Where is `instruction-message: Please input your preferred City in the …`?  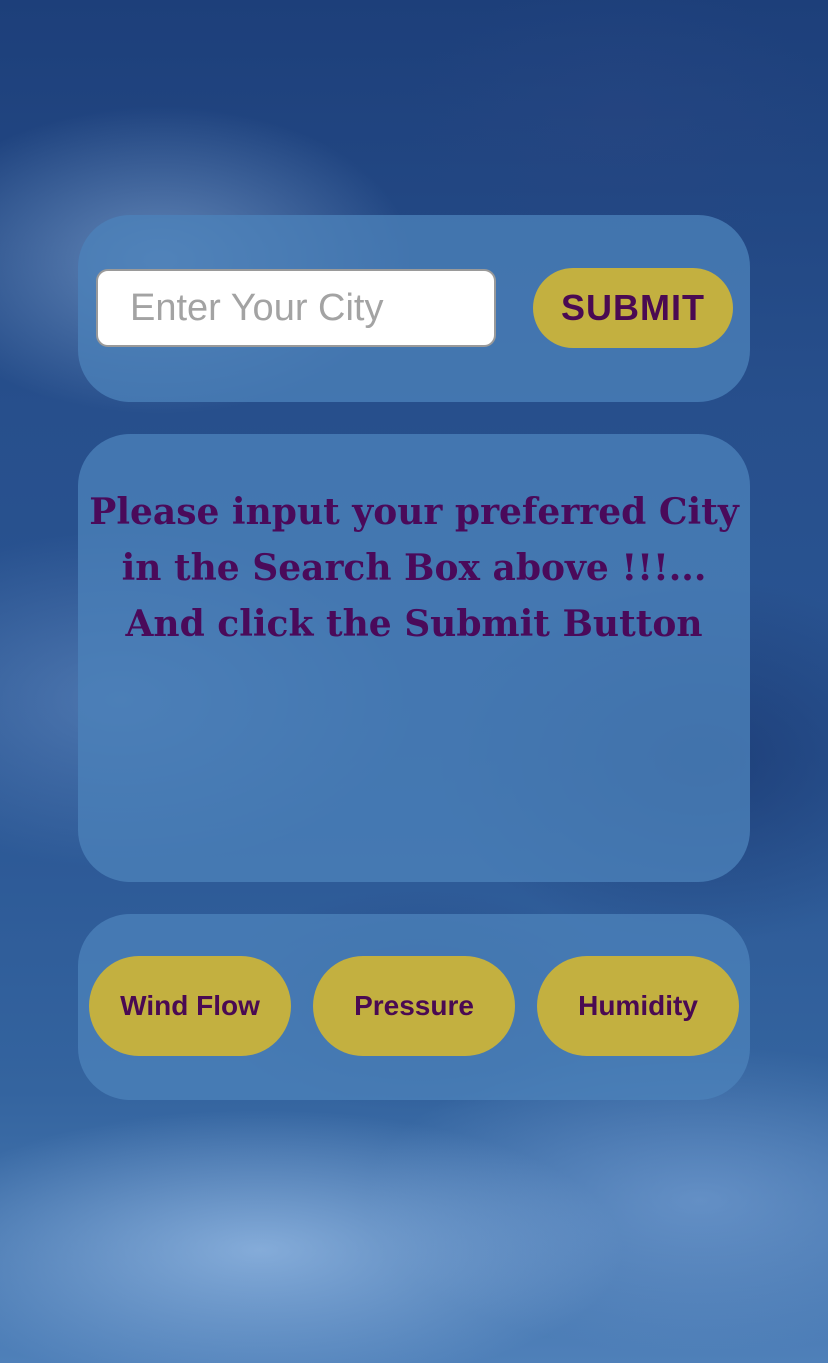 instruction-message: Please input your preferred City in the … is located at coordinates (414, 568).